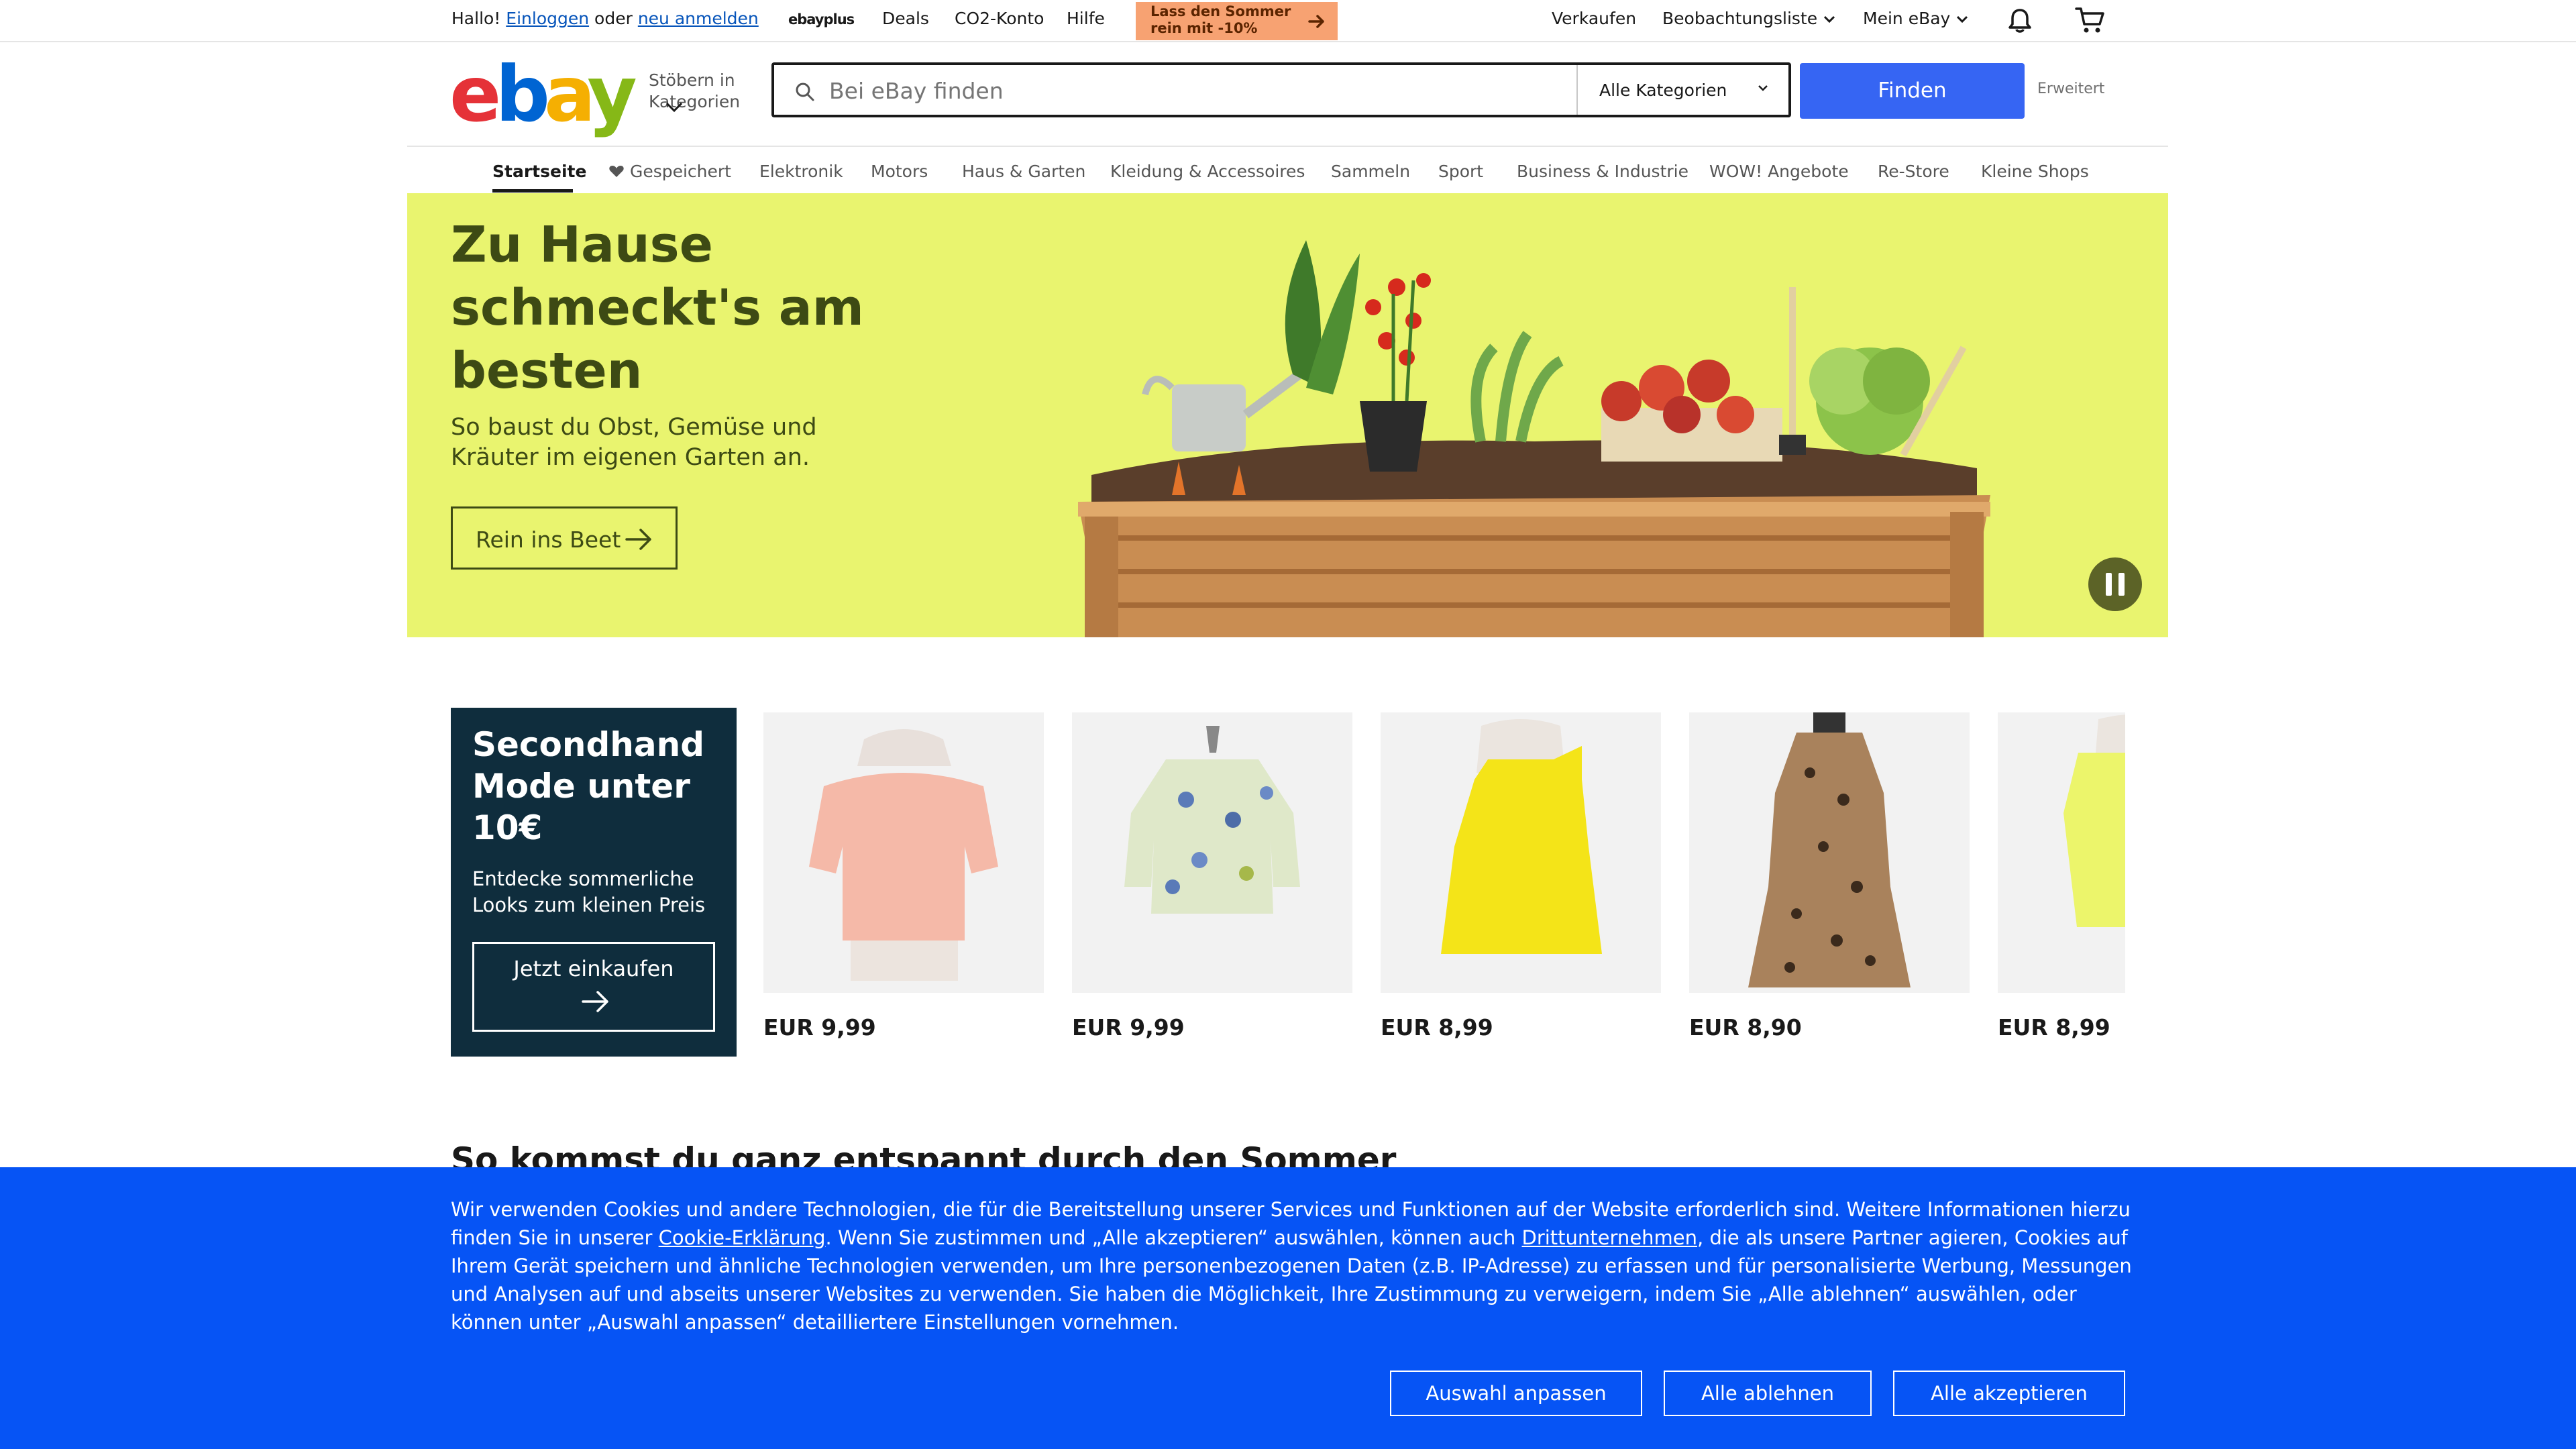 The width and height of the screenshot is (2576, 1449). Describe the element at coordinates (1913, 171) in the screenshot. I see `nav-item-re-store: Re-Store` at that location.